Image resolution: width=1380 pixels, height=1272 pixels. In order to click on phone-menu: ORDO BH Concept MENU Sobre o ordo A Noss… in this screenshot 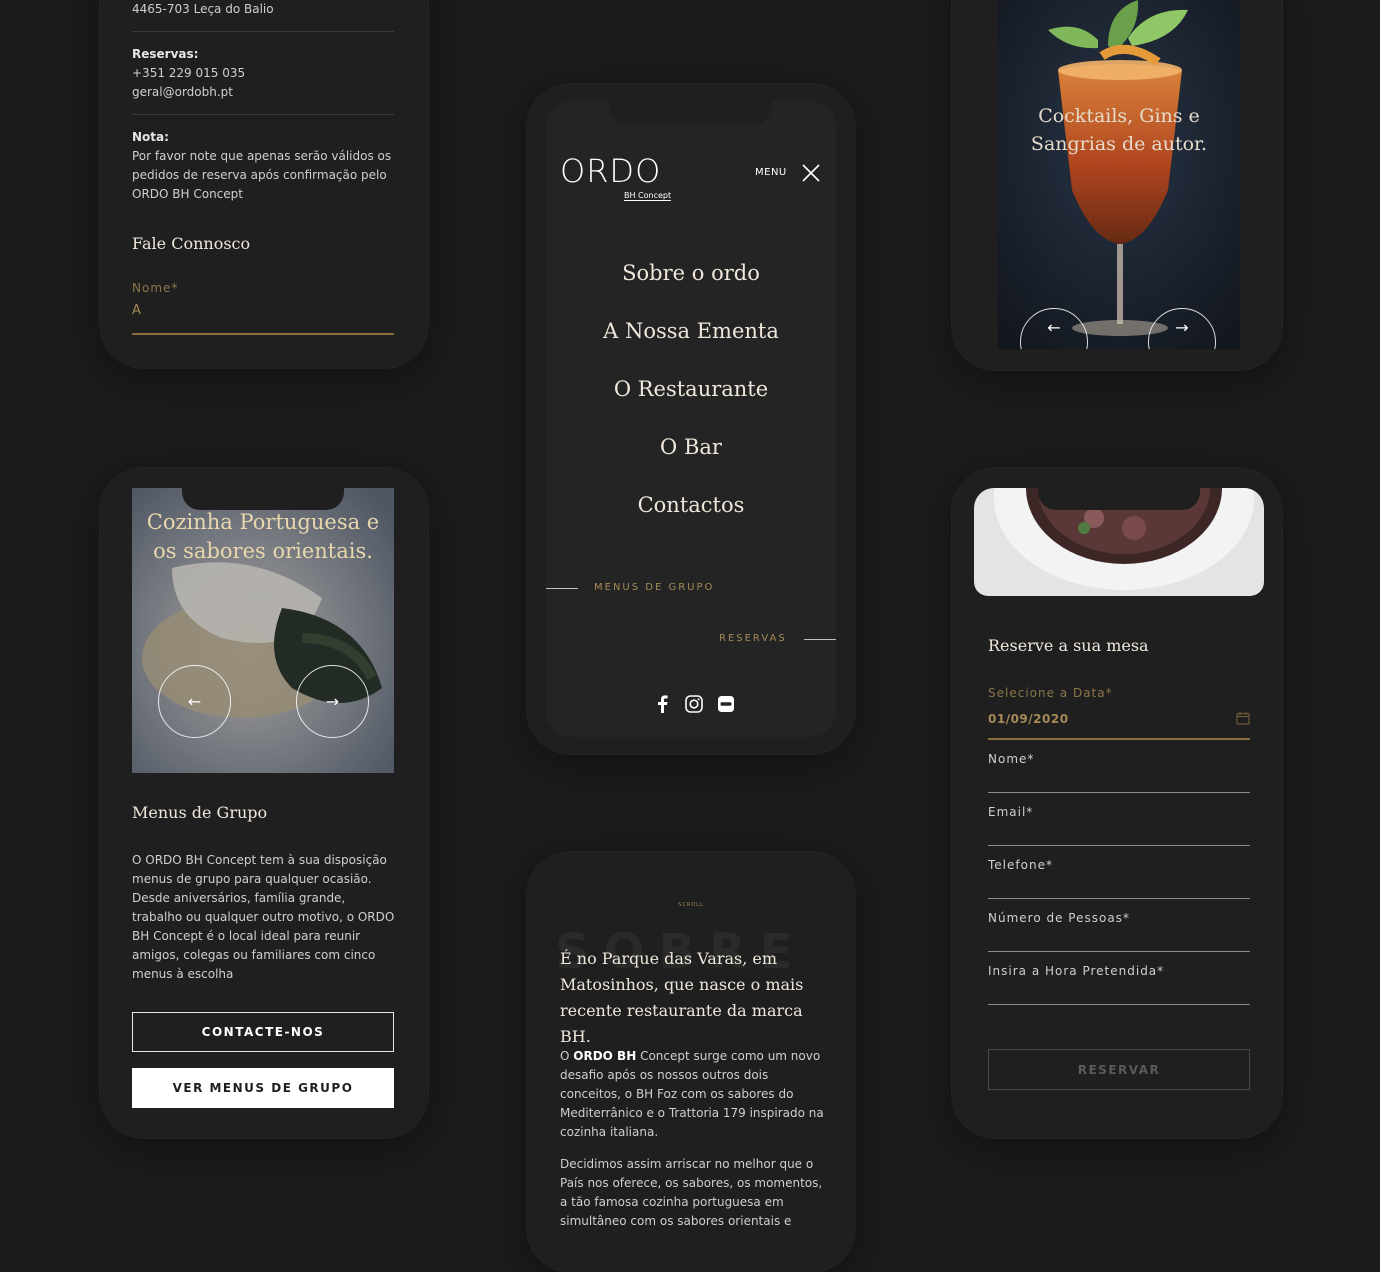, I will do `click(691, 419)`.